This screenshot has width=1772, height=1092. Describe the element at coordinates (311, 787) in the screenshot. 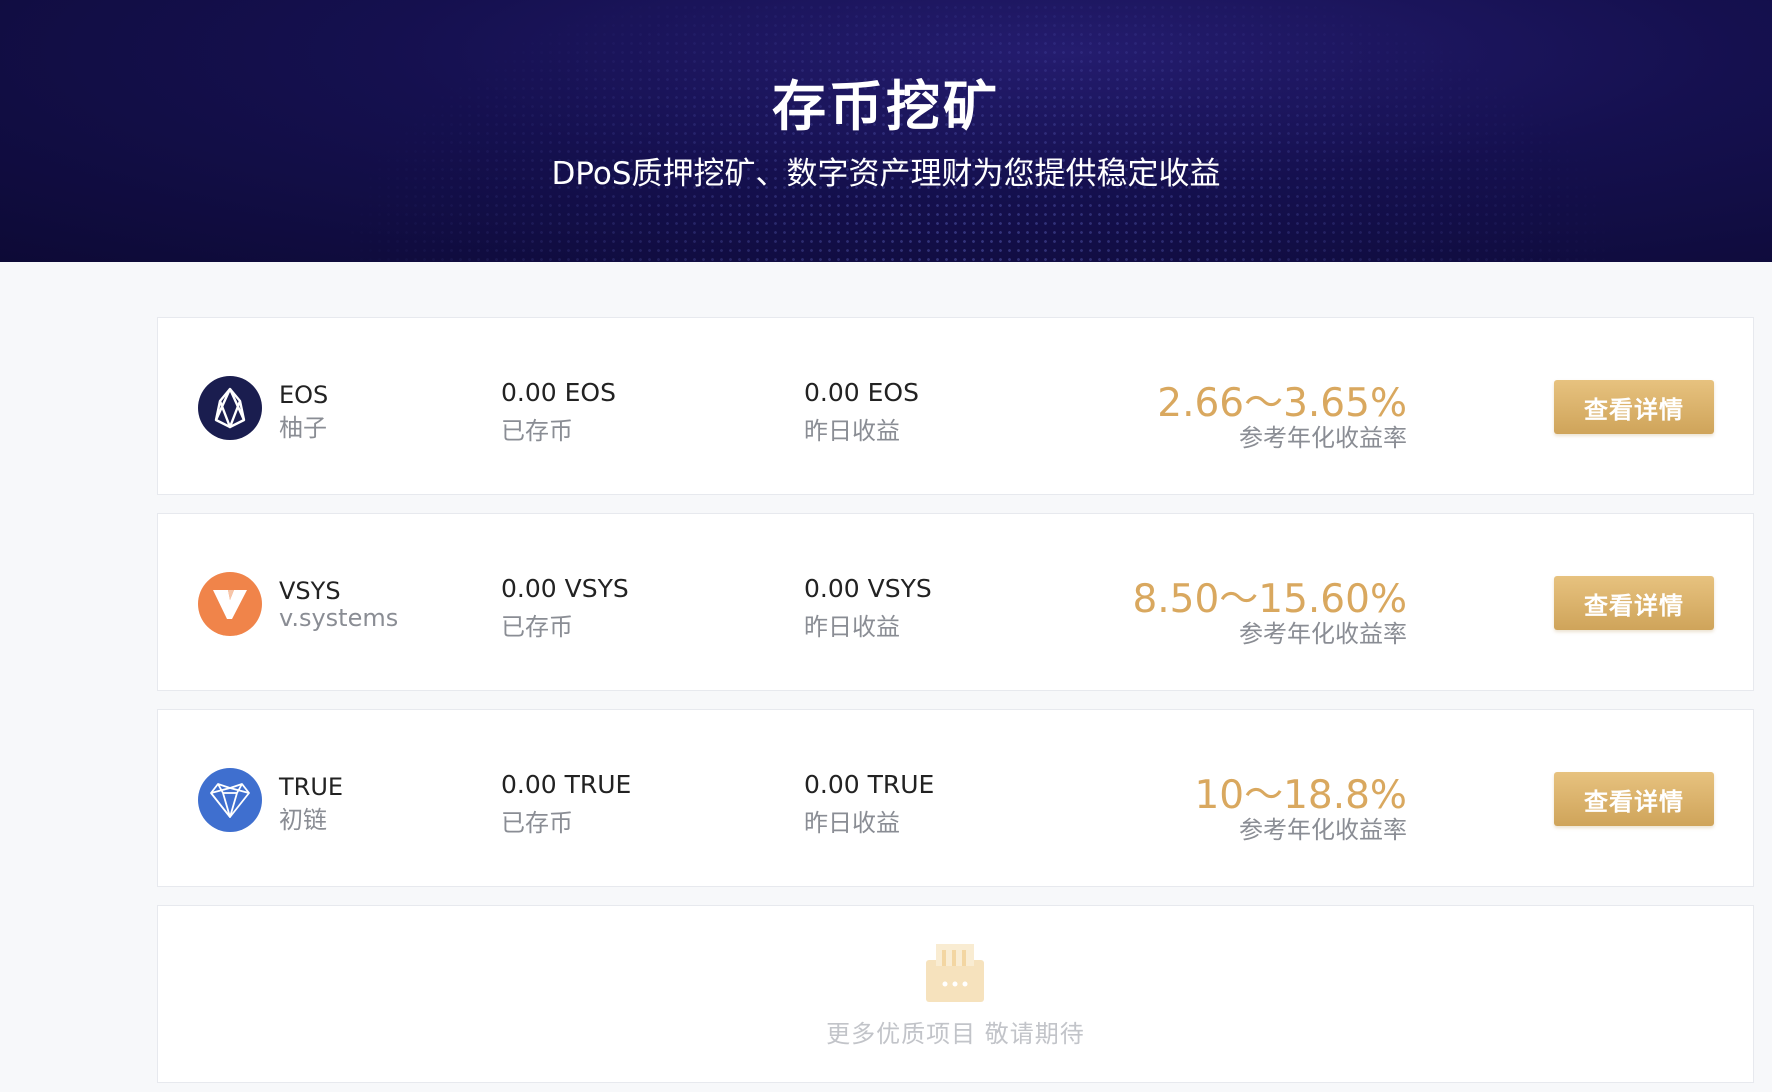

I see `coin-symbol: TRUE` at that location.